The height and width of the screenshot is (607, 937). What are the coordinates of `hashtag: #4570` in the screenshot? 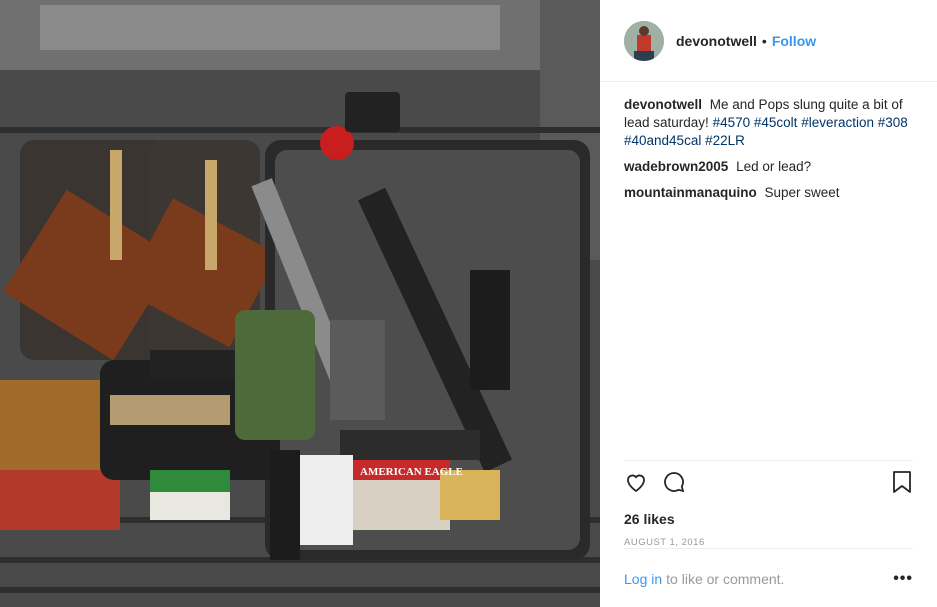 It's located at (732, 122).